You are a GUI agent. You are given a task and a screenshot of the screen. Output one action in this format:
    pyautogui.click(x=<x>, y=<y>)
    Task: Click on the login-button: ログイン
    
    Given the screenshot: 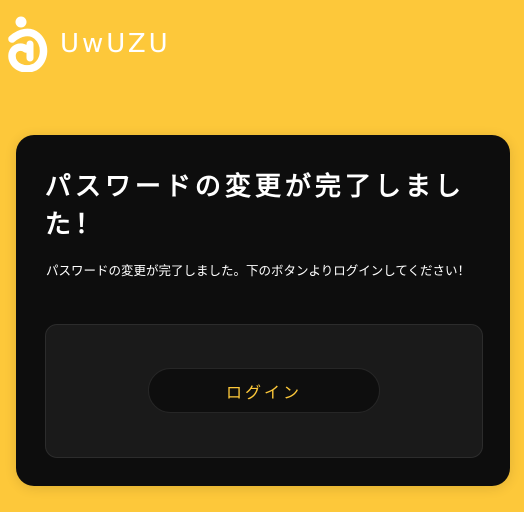 What is the action you would take?
    pyautogui.click(x=264, y=390)
    